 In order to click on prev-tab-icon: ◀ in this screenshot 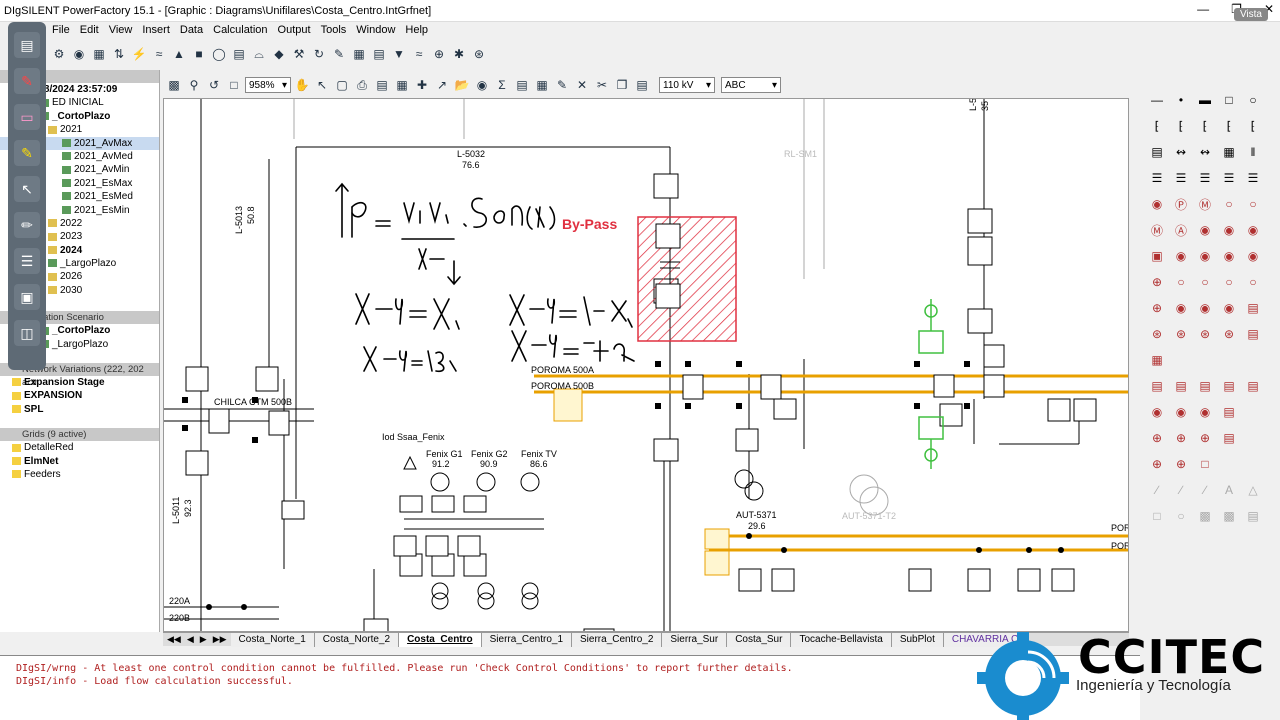, I will do `click(190, 639)`.